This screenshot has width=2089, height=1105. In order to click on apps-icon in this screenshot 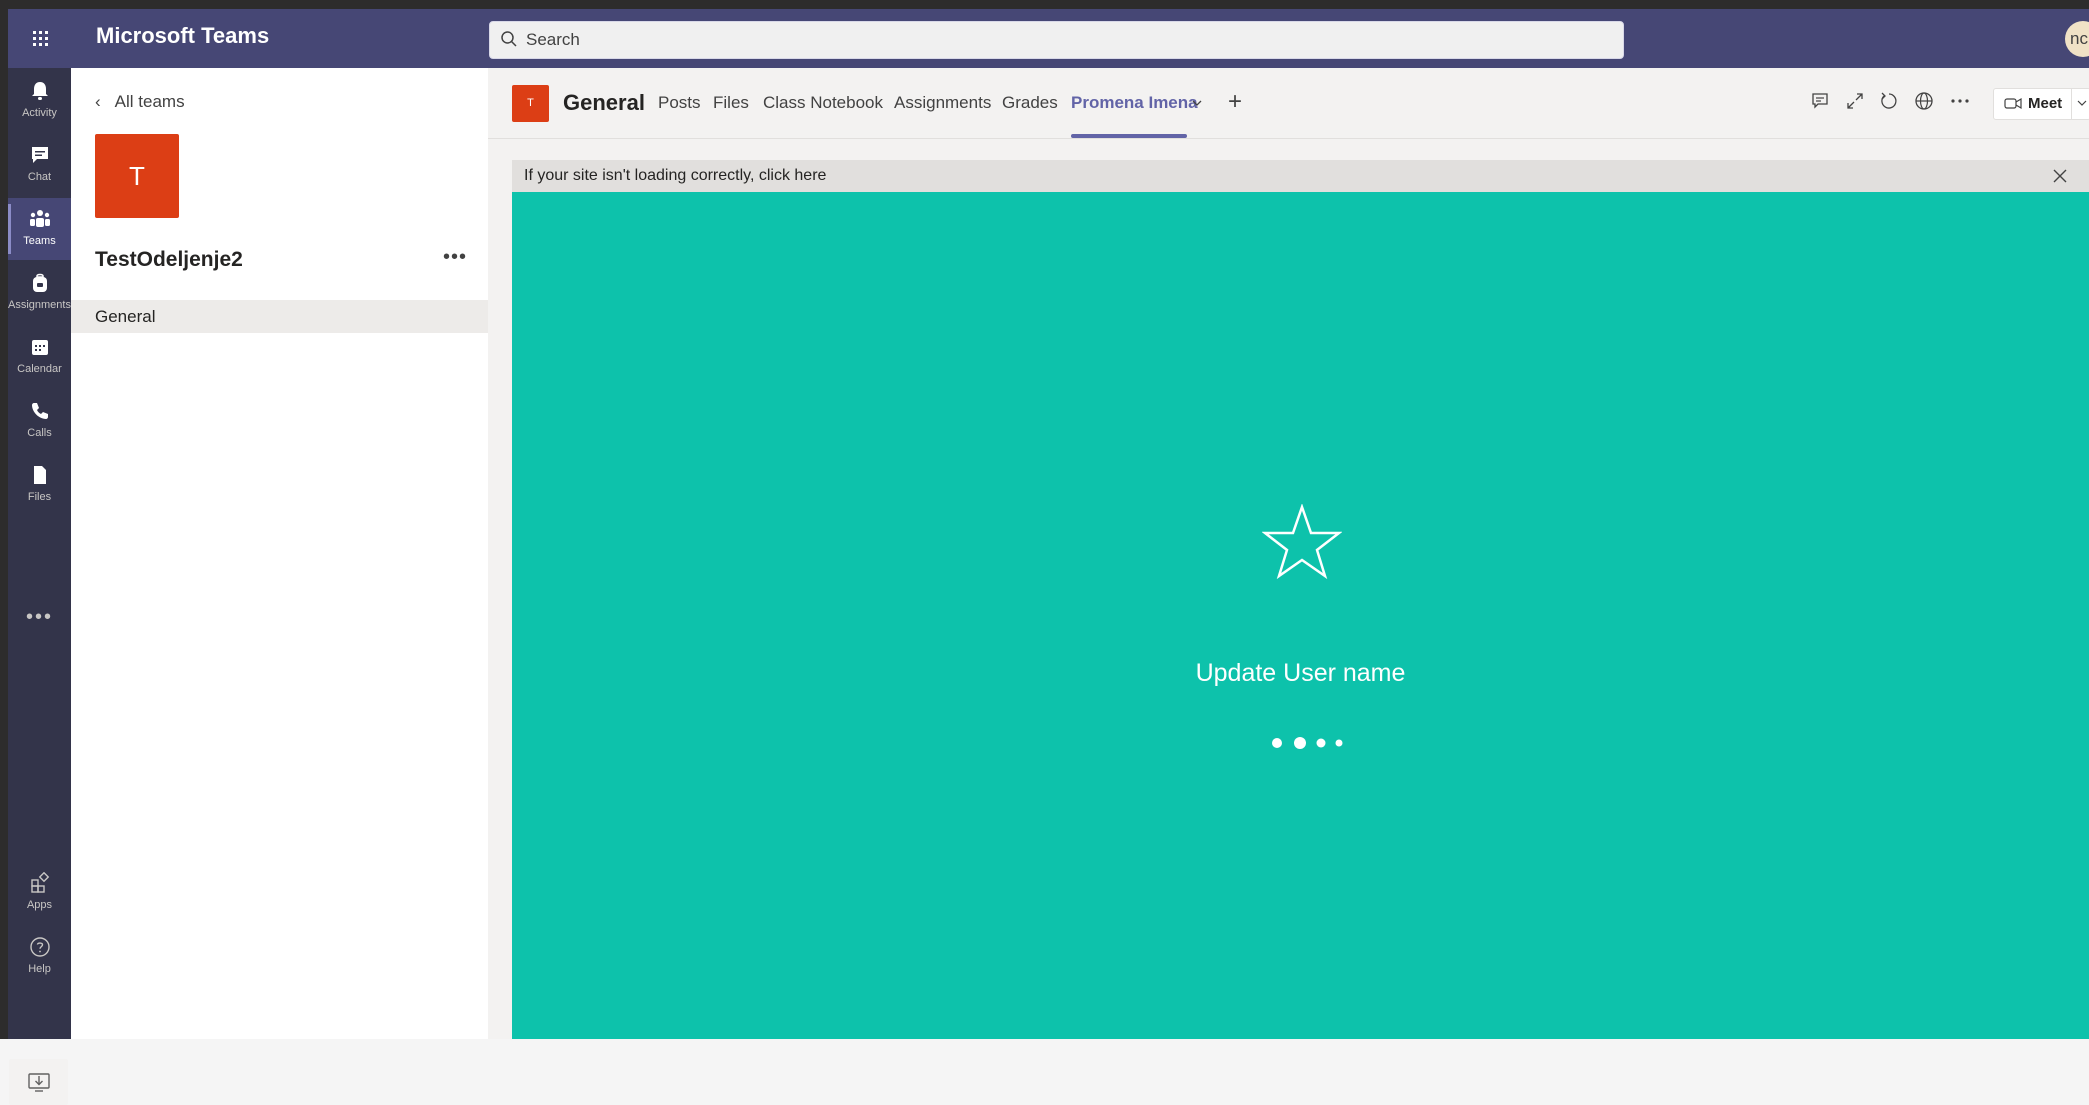, I will do `click(40, 882)`.